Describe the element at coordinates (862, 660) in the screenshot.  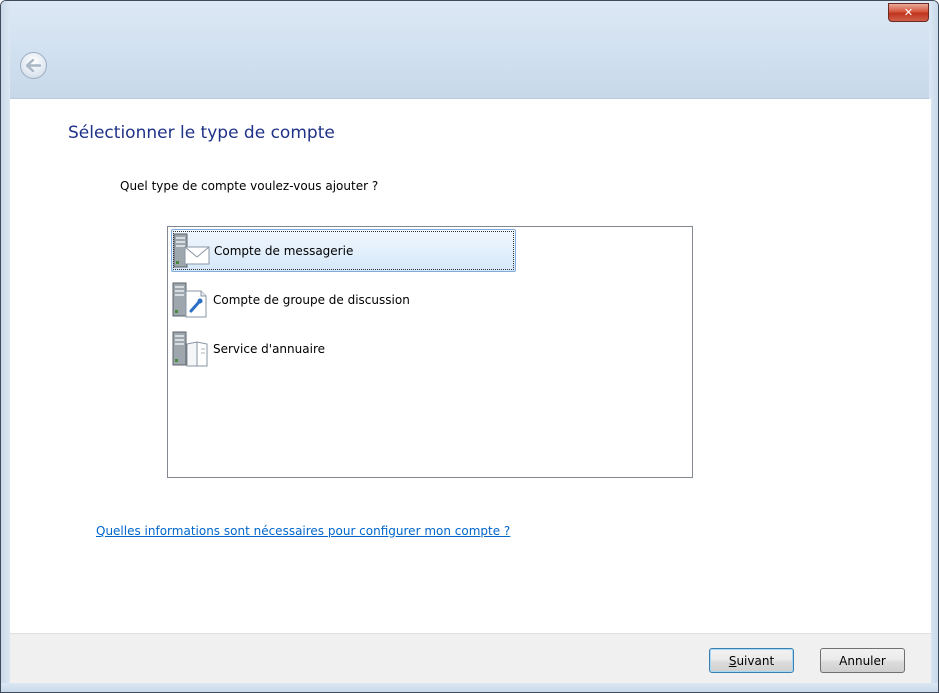
I see `cancel-button: Annuler` at that location.